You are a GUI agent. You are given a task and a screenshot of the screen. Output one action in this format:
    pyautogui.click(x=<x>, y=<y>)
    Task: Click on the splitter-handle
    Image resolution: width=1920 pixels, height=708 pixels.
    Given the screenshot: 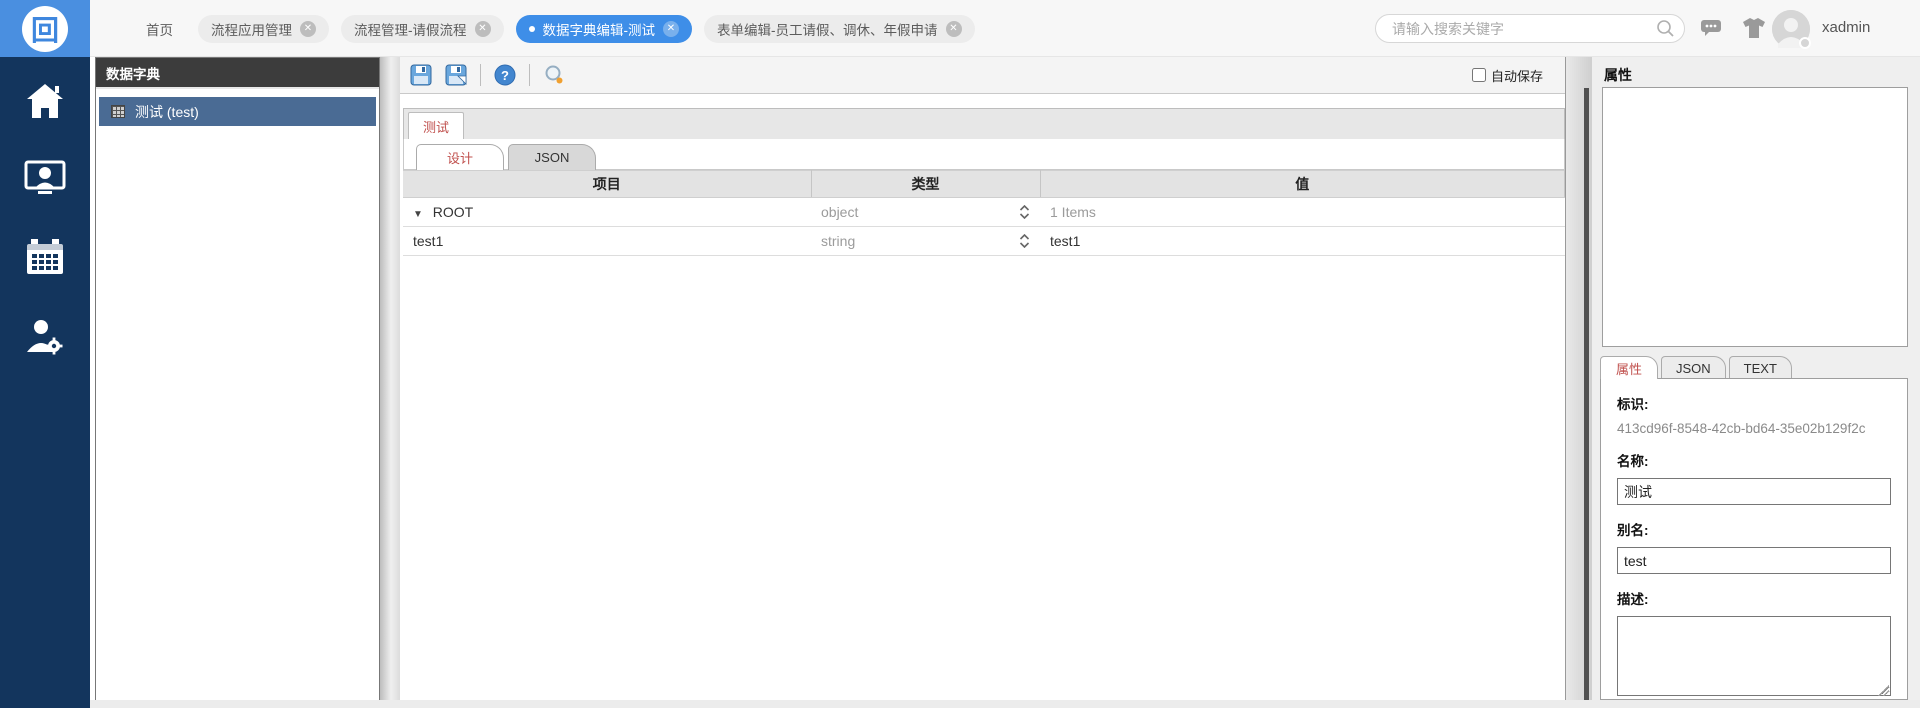 What is the action you would take?
    pyautogui.click(x=1586, y=394)
    